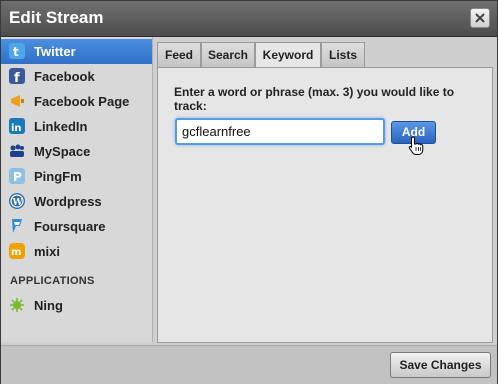 The height and width of the screenshot is (384, 498). I want to click on wordpress-icon: W, so click(17, 201).